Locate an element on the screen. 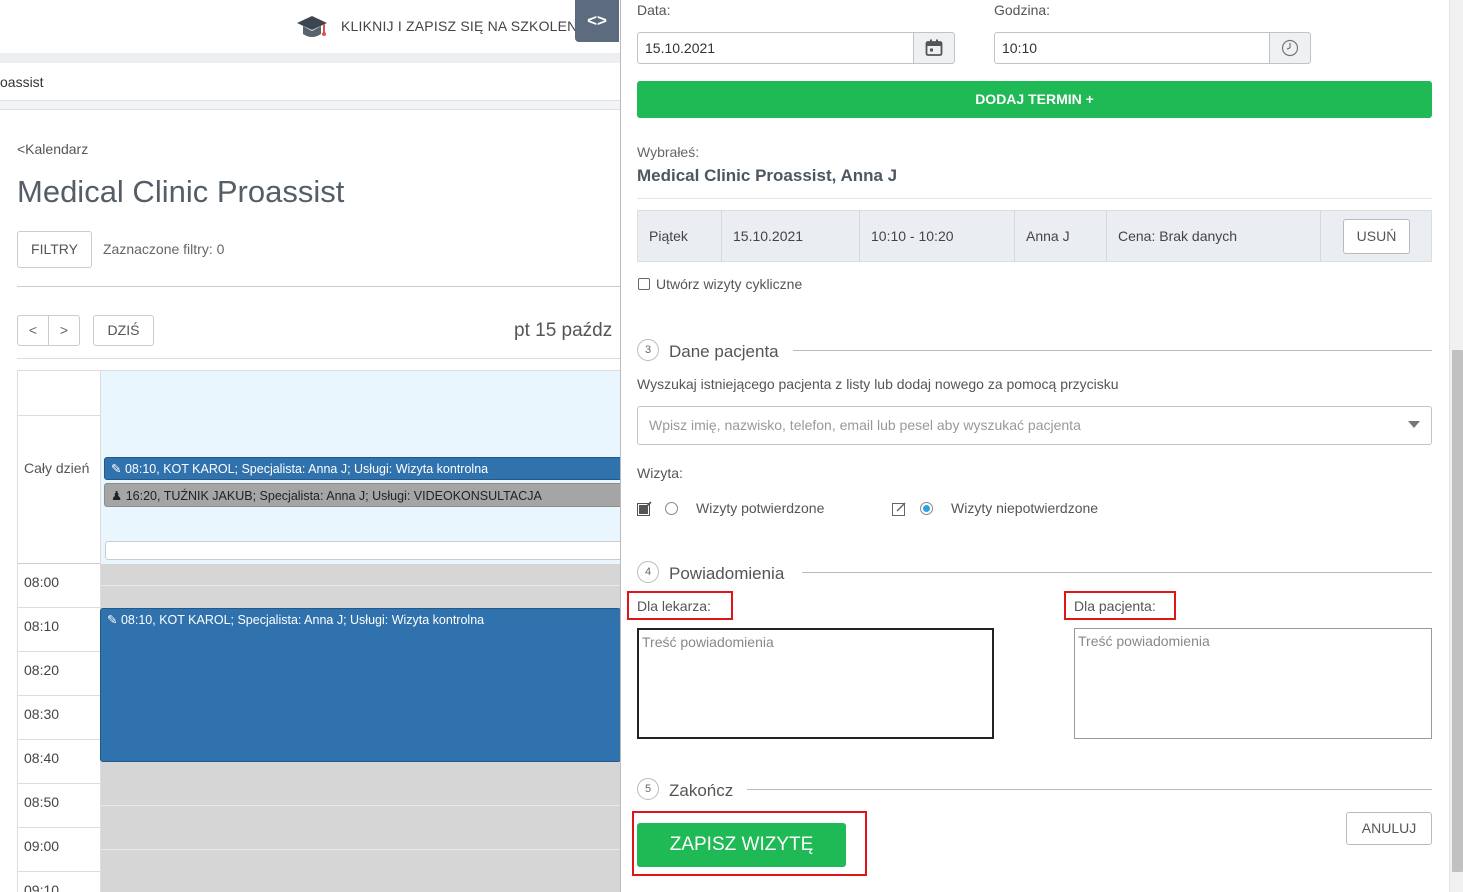  back-to-calendar-link: <Kalendarz is located at coordinates (52, 149).